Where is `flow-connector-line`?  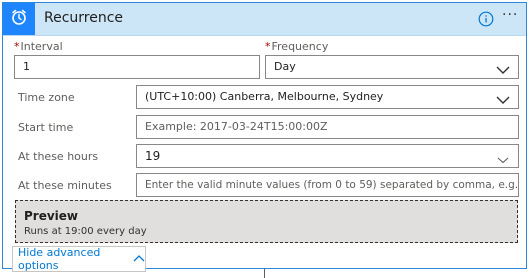 flow-connector-line is located at coordinates (264, 273).